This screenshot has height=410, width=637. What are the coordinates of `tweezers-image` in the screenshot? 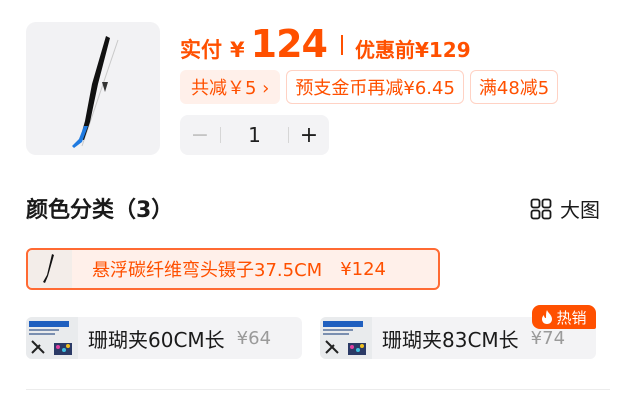 It's located at (95, 92).